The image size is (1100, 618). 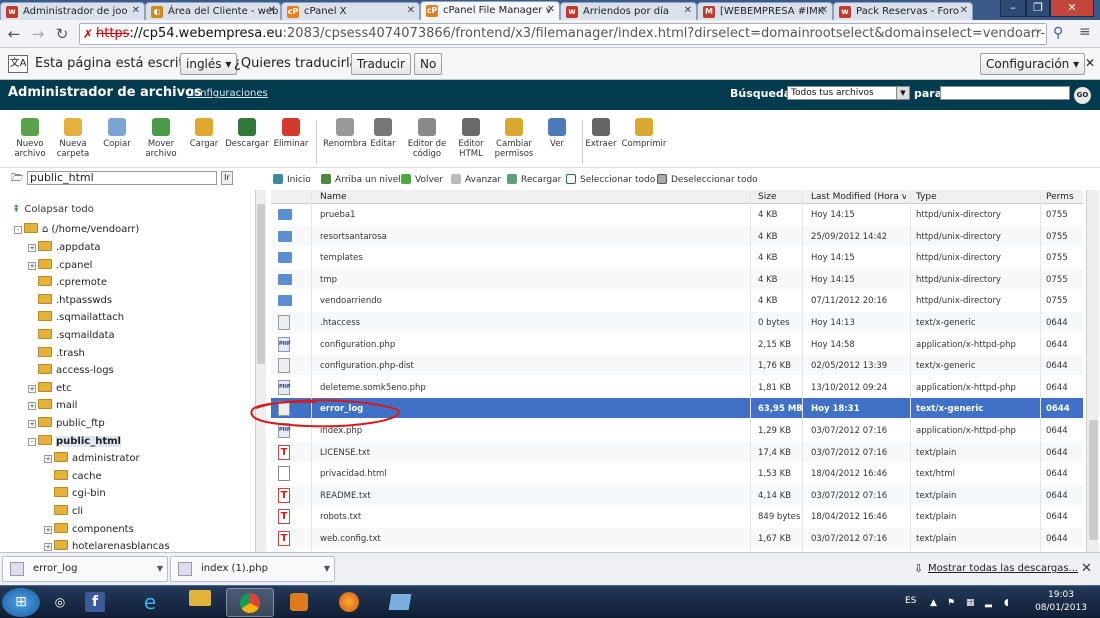 What do you see at coordinates (935, 603) in the screenshot?
I see `tray-expand-icon: ▲` at bounding box center [935, 603].